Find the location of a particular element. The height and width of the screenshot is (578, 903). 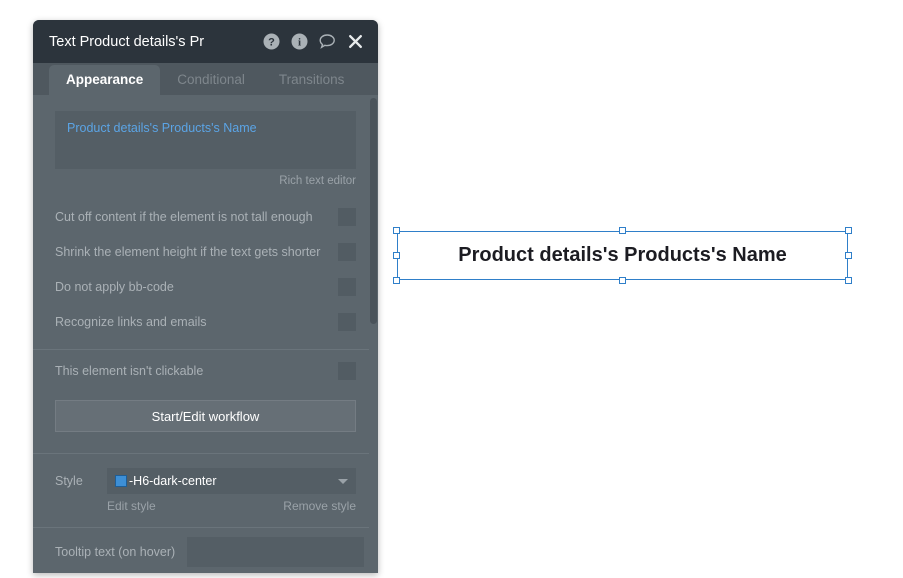

resize-handle-ne is located at coordinates (848, 230).